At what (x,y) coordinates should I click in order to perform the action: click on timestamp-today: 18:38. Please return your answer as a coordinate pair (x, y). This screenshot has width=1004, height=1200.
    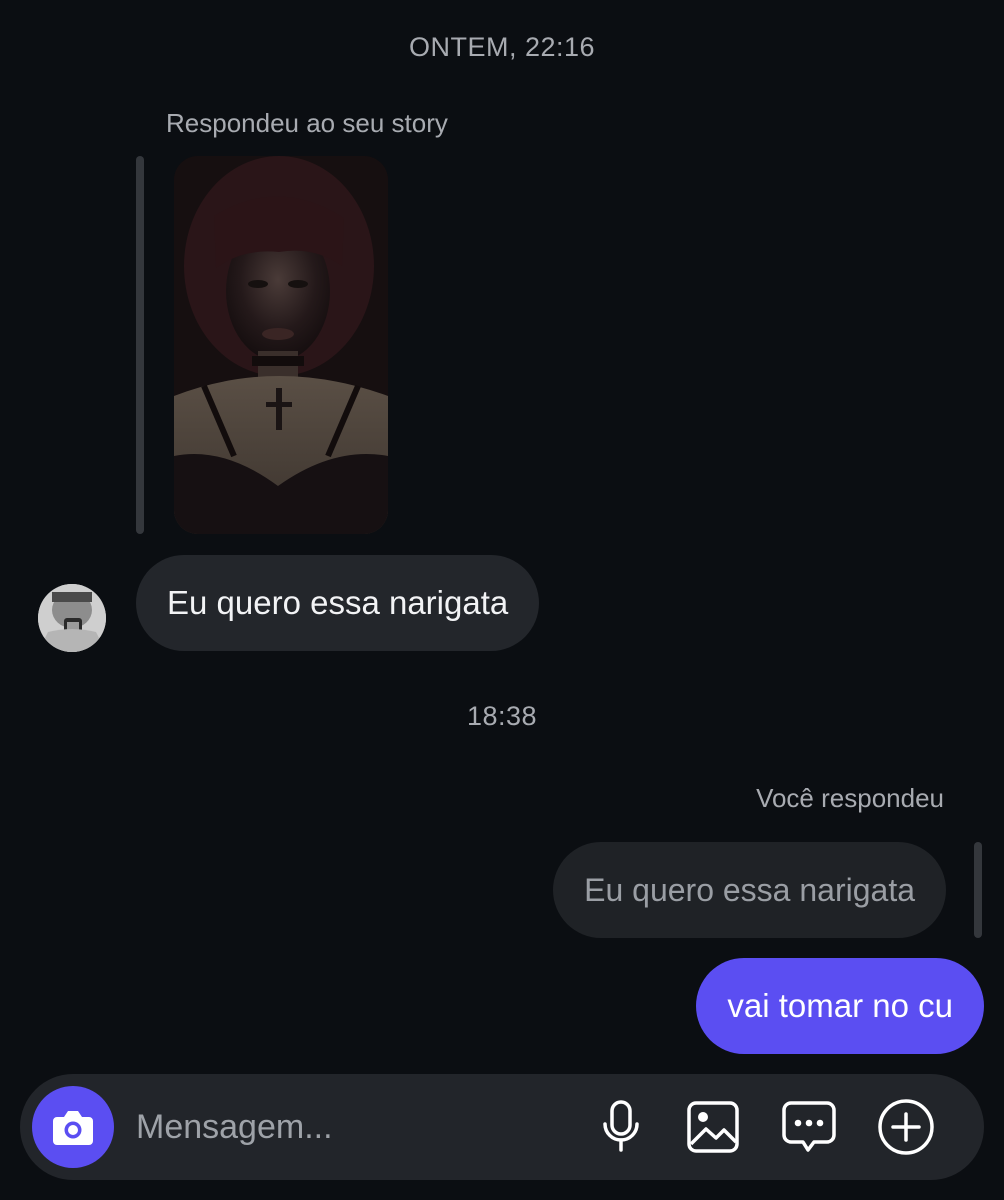
    Looking at the image, I should click on (502, 716).